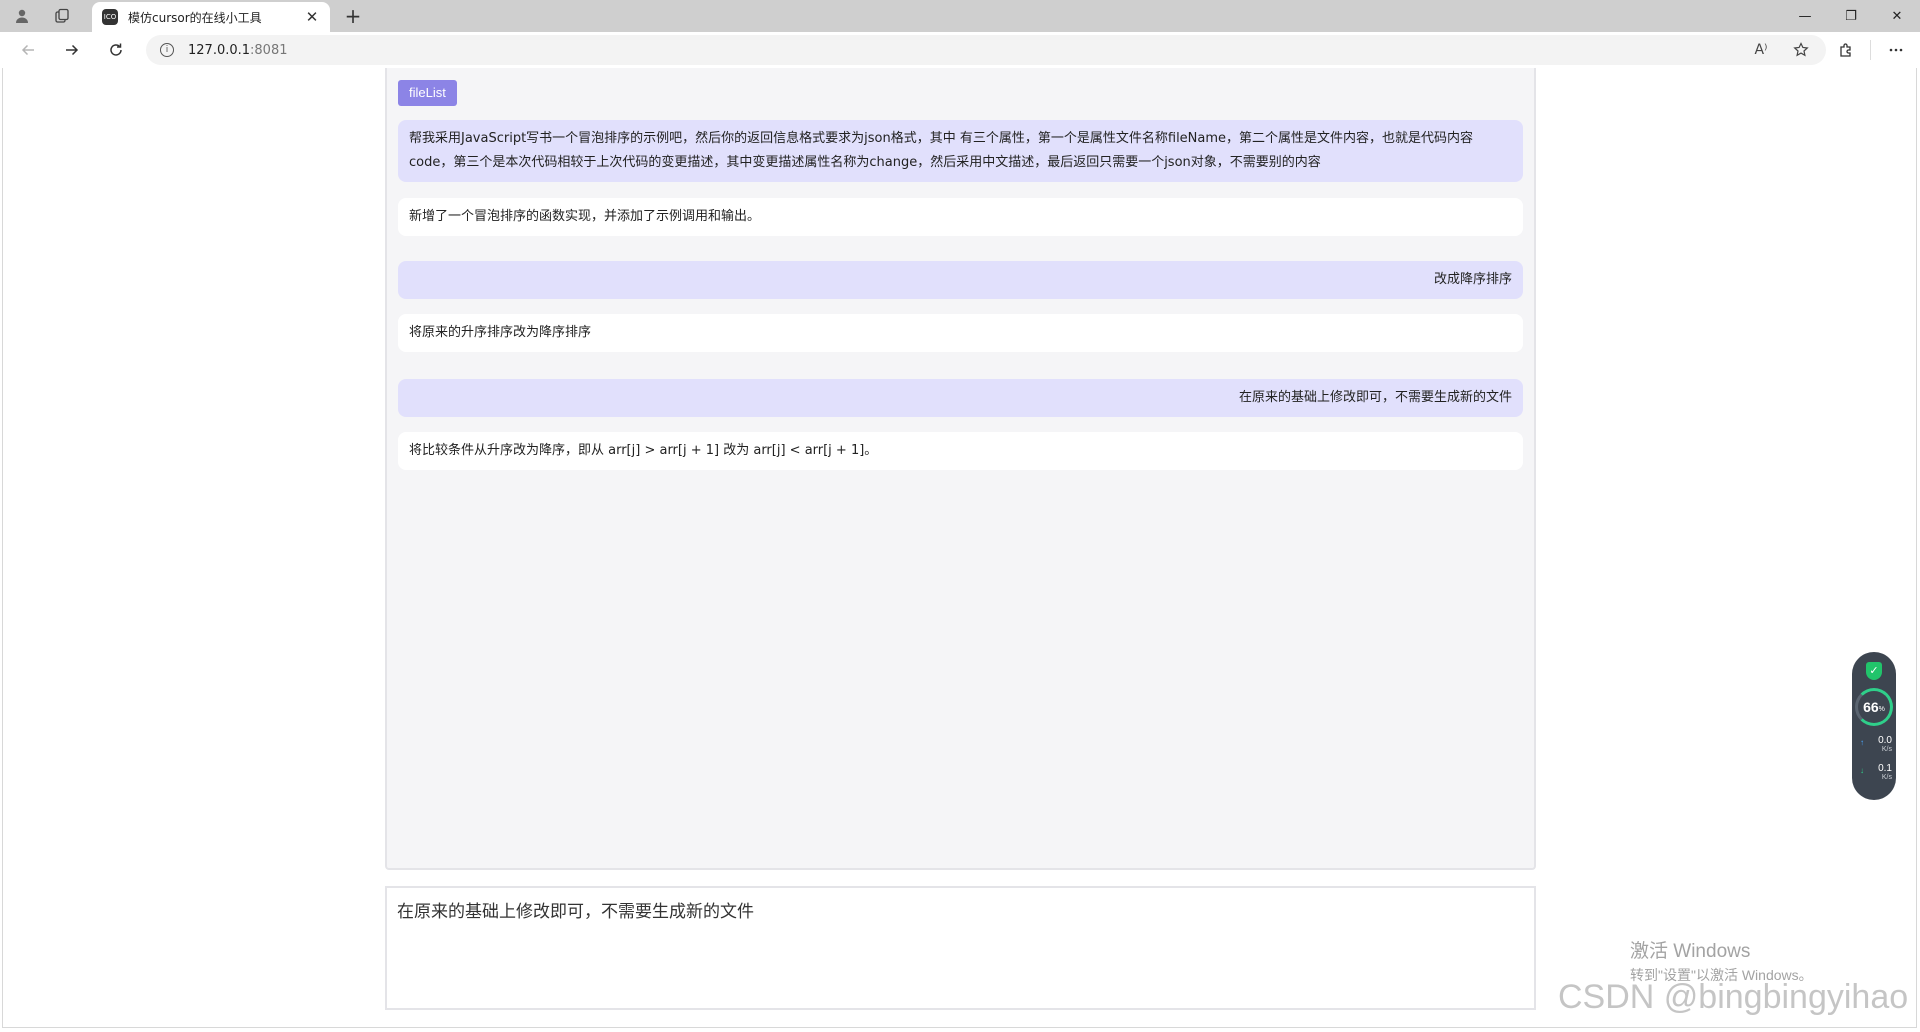 Image resolution: width=1920 pixels, height=1032 pixels. What do you see at coordinates (1733, 997) in the screenshot?
I see `watermark: CSDN @bingbingyihao` at bounding box center [1733, 997].